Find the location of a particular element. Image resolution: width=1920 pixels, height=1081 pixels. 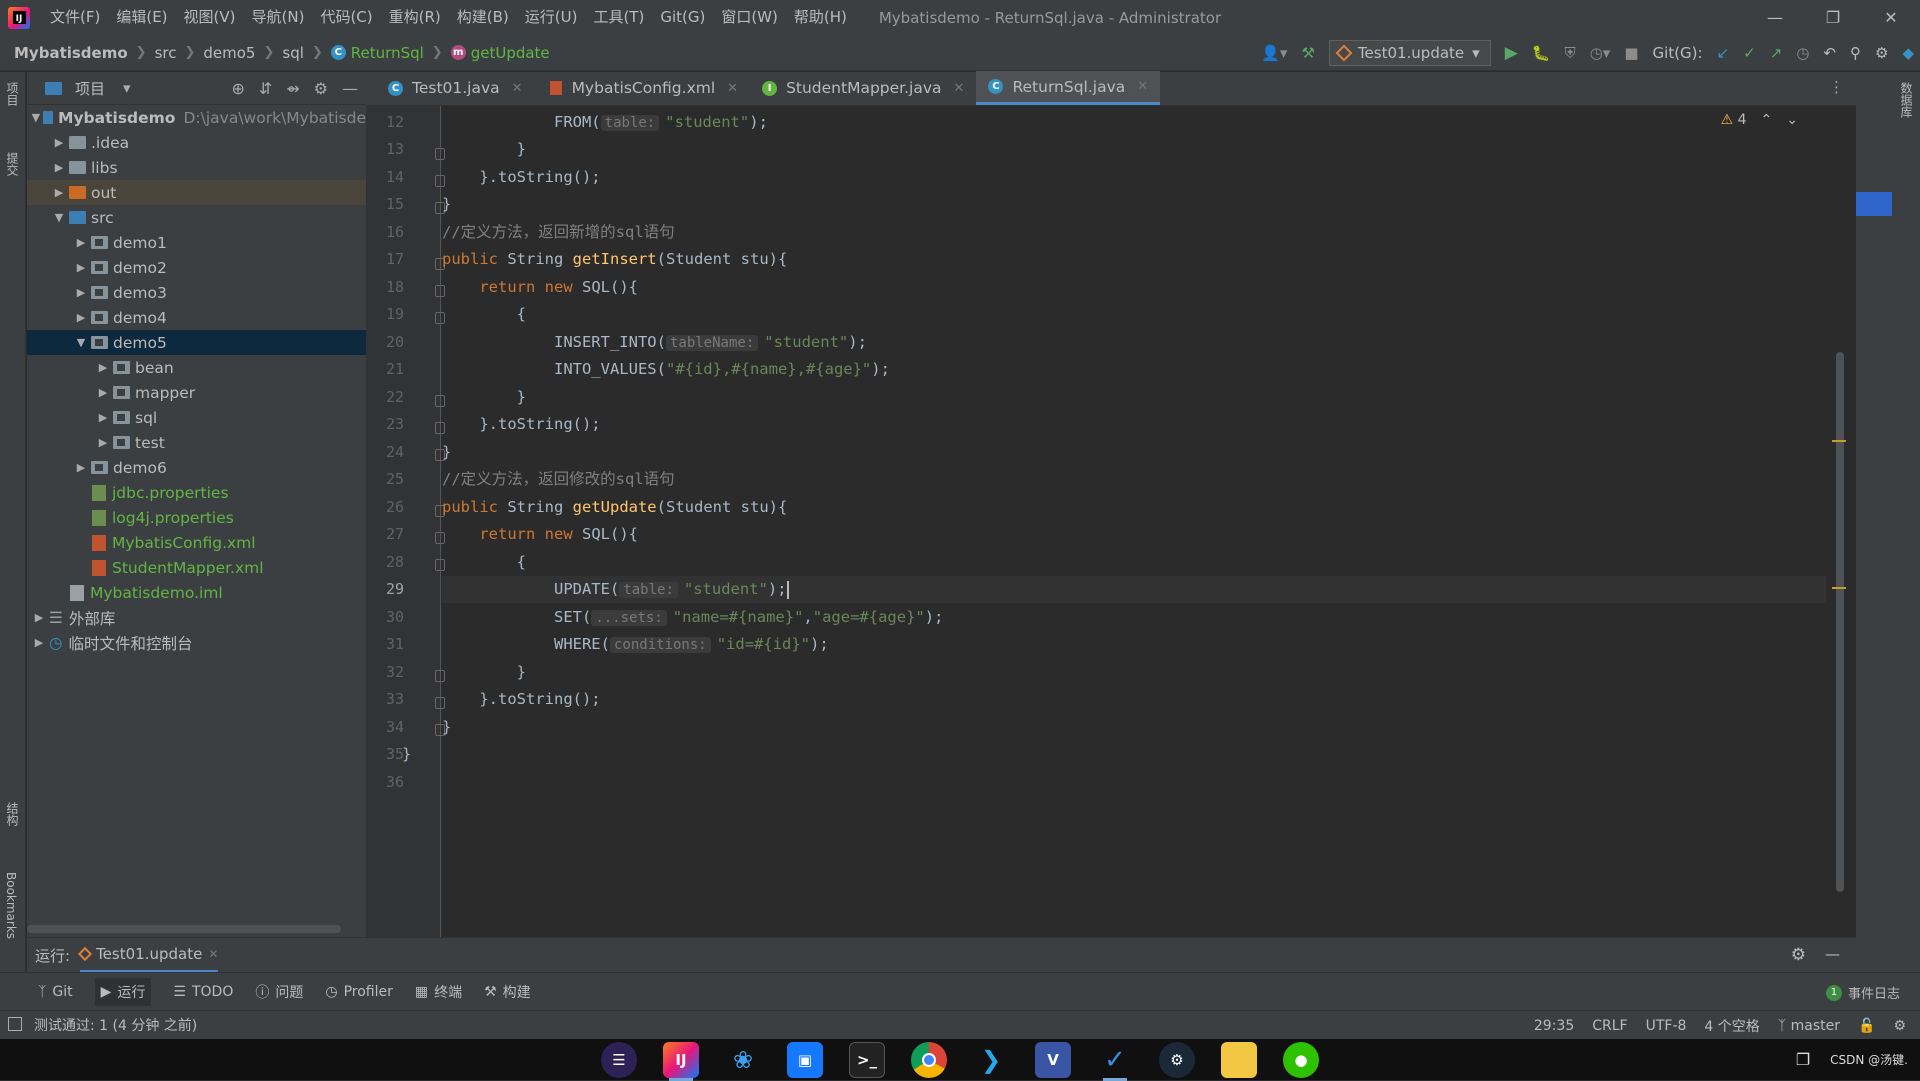

chrome-icon is located at coordinates (929, 1059).